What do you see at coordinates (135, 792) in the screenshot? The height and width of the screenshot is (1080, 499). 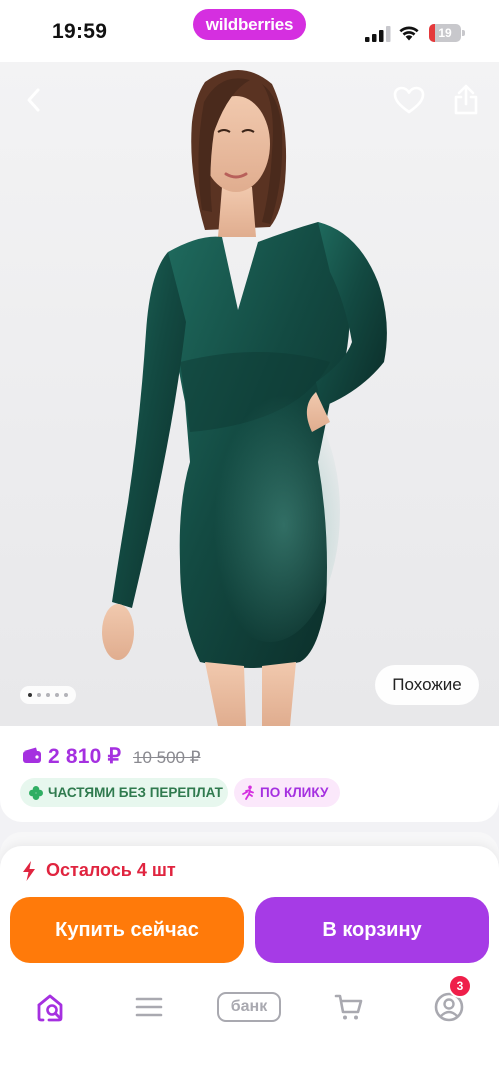 I see `installment-tag-label: ЧАСТЯМИ БЕЗ ПЕРЕПЛАТ` at bounding box center [135, 792].